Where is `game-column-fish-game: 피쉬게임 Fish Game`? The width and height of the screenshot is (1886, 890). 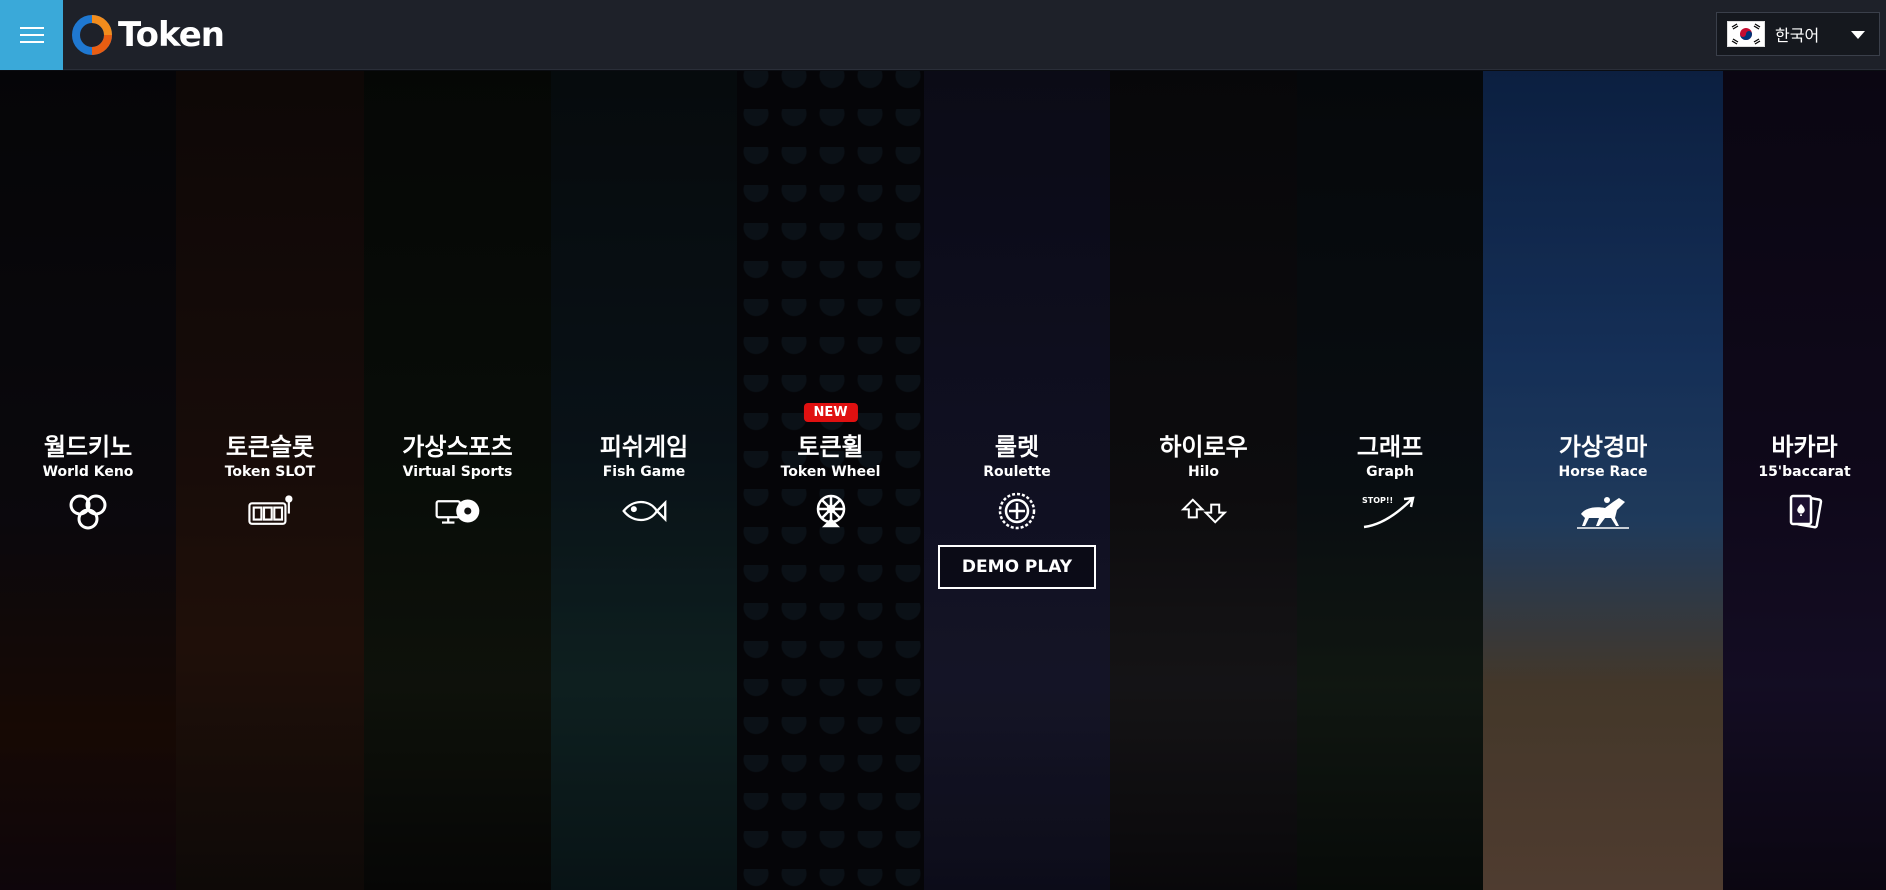 game-column-fish-game: 피쉬게임 Fish Game is located at coordinates (644, 480).